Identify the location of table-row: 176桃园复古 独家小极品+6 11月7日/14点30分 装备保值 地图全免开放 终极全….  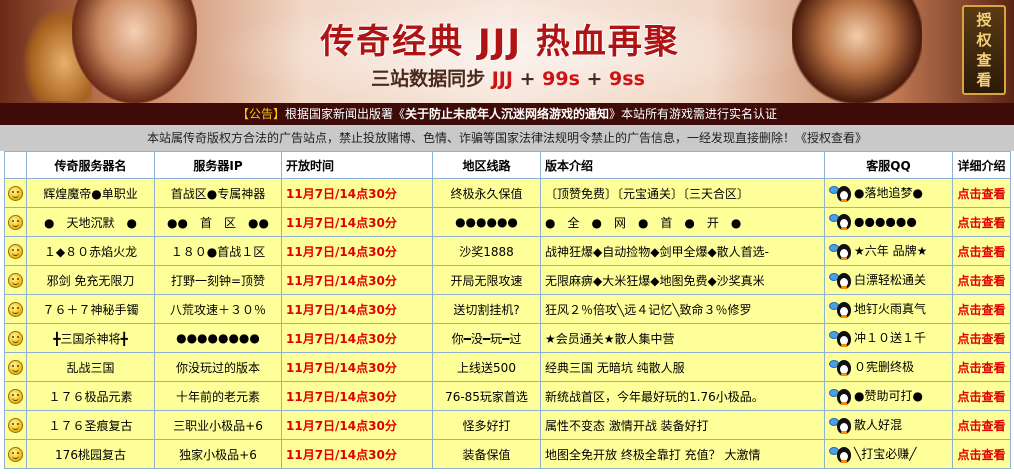
(507, 454).